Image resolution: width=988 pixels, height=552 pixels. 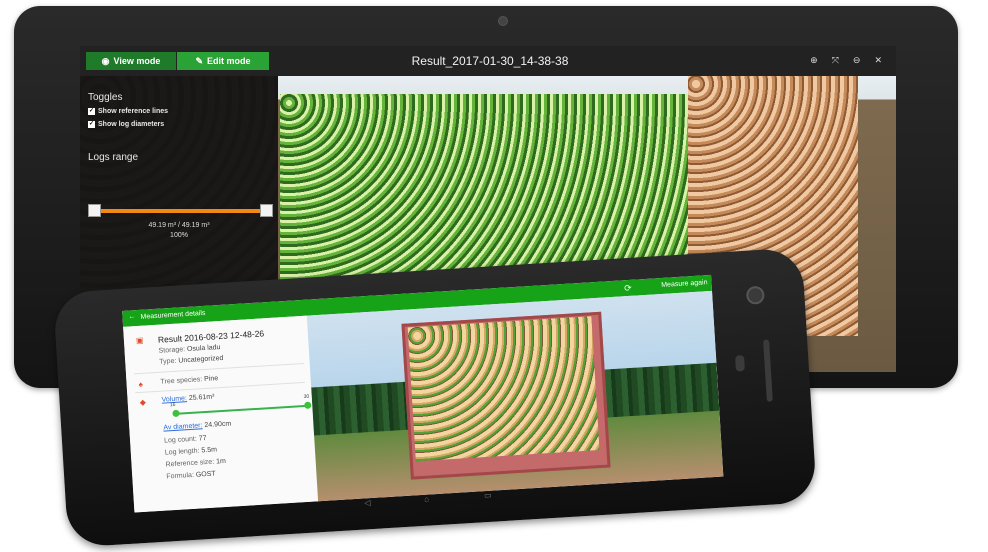 I want to click on measure-again-button: Measure again, so click(x=684, y=284).